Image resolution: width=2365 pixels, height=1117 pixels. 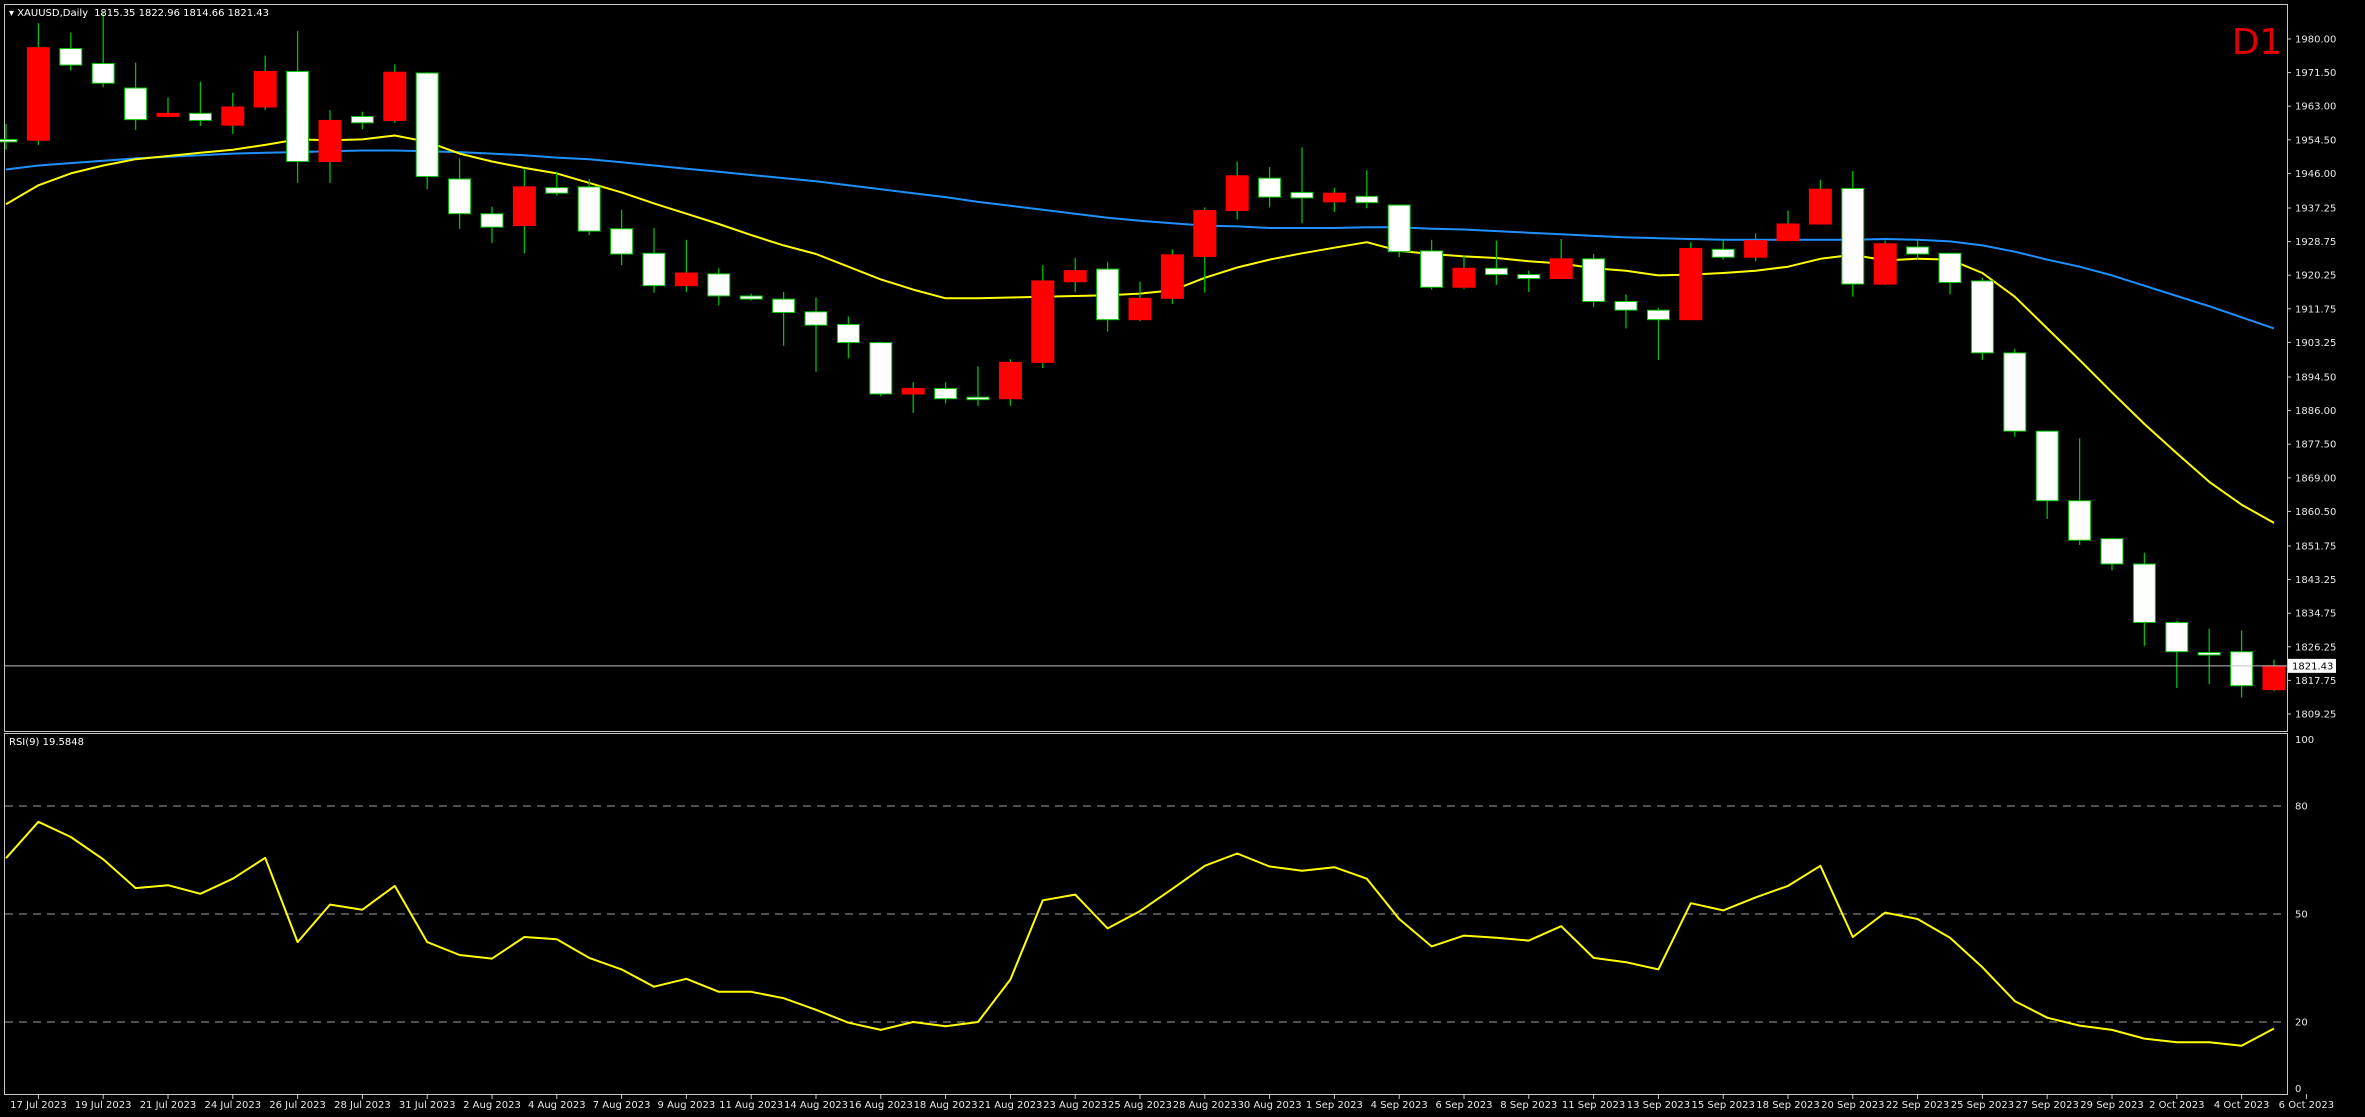 What do you see at coordinates (1528, 1105) in the screenshot?
I see `date-tick-label: 8 Sep 2023` at bounding box center [1528, 1105].